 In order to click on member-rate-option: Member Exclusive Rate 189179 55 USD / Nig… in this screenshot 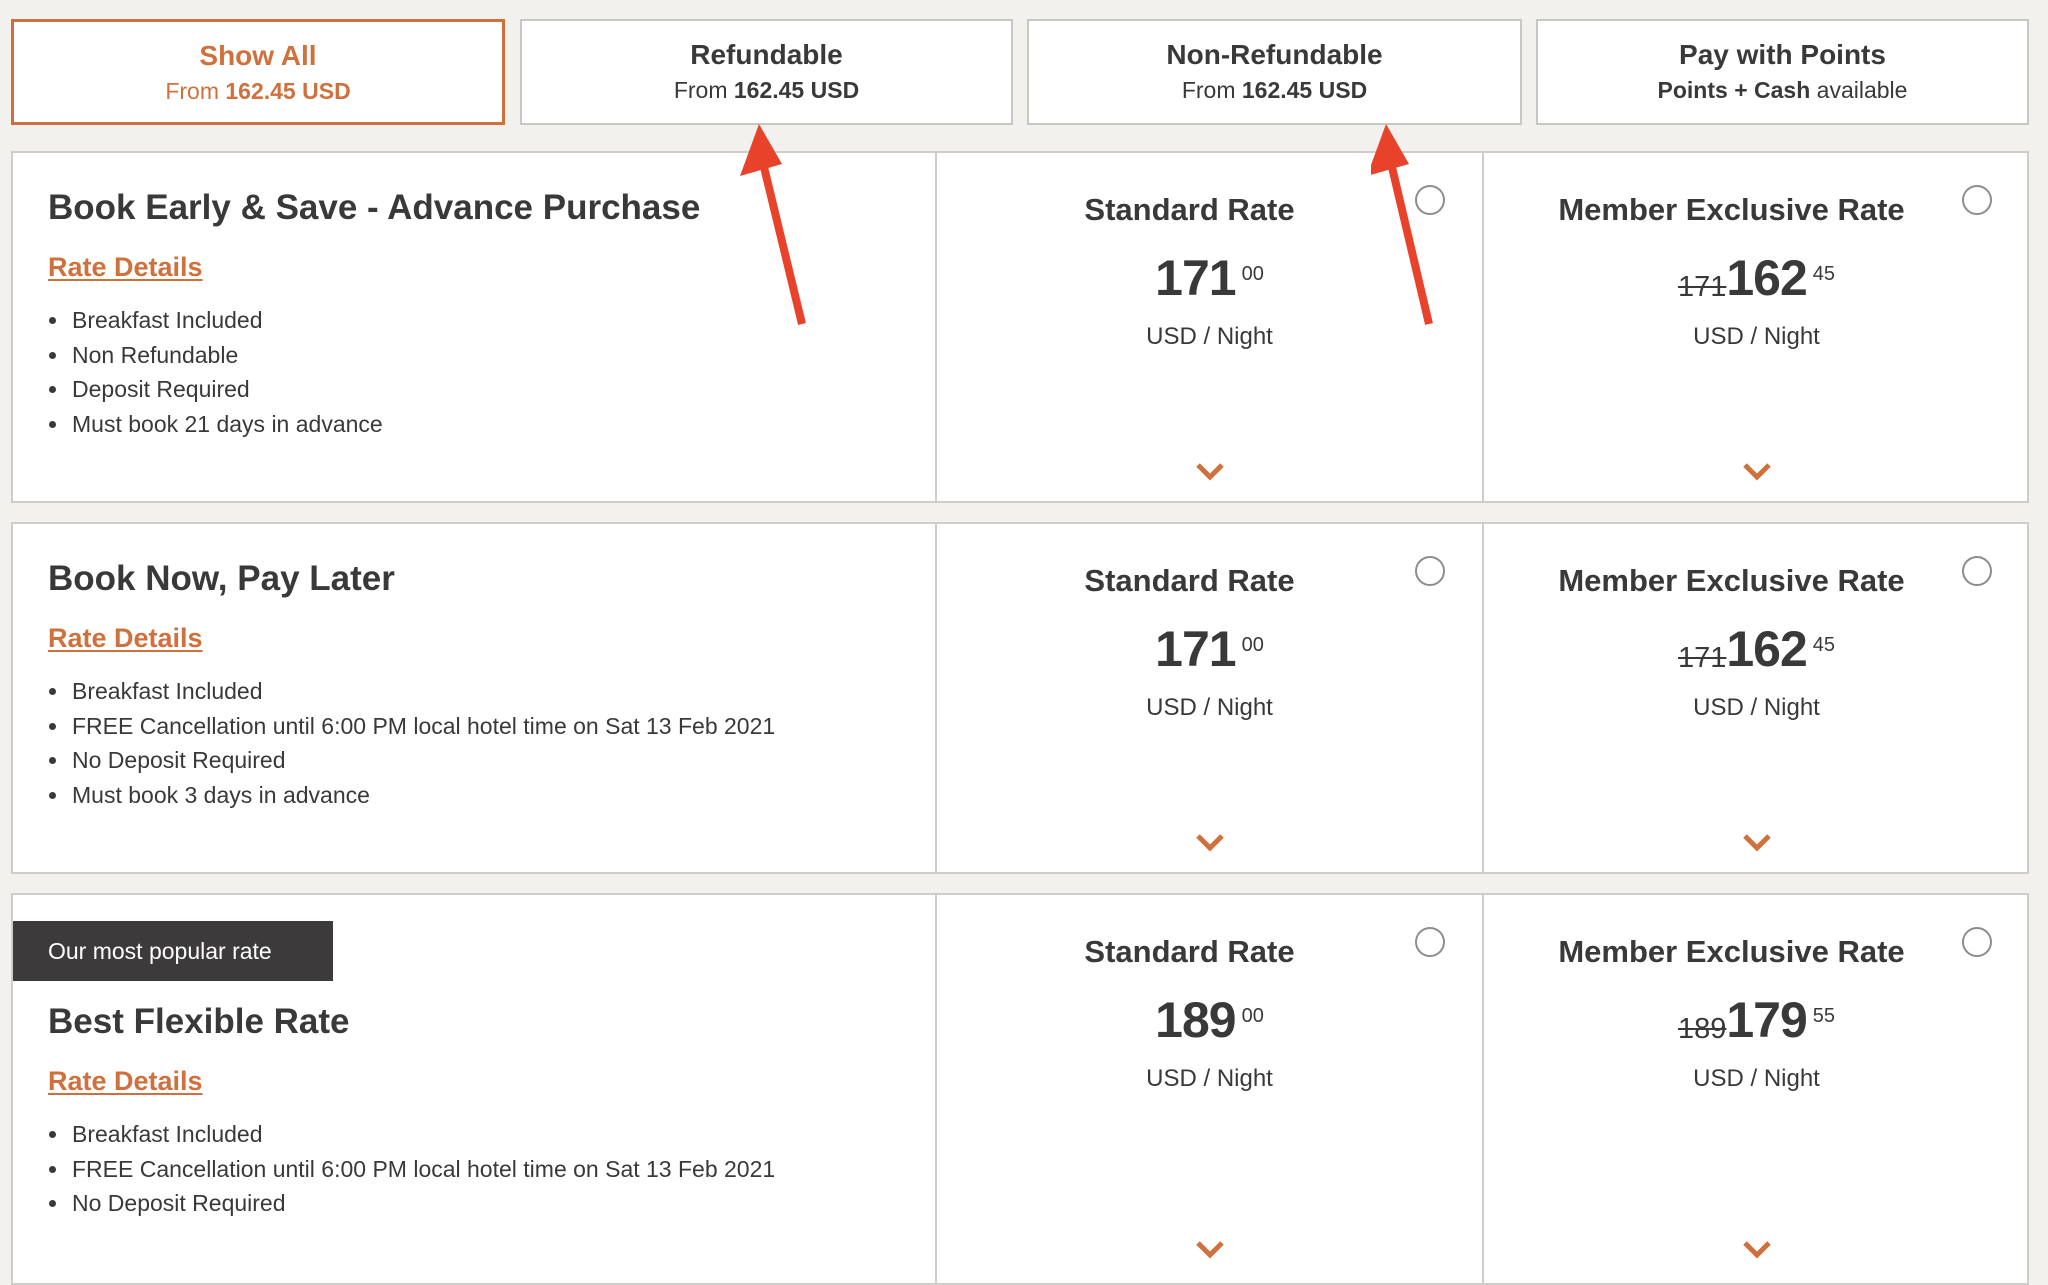, I will do `click(1755, 1089)`.